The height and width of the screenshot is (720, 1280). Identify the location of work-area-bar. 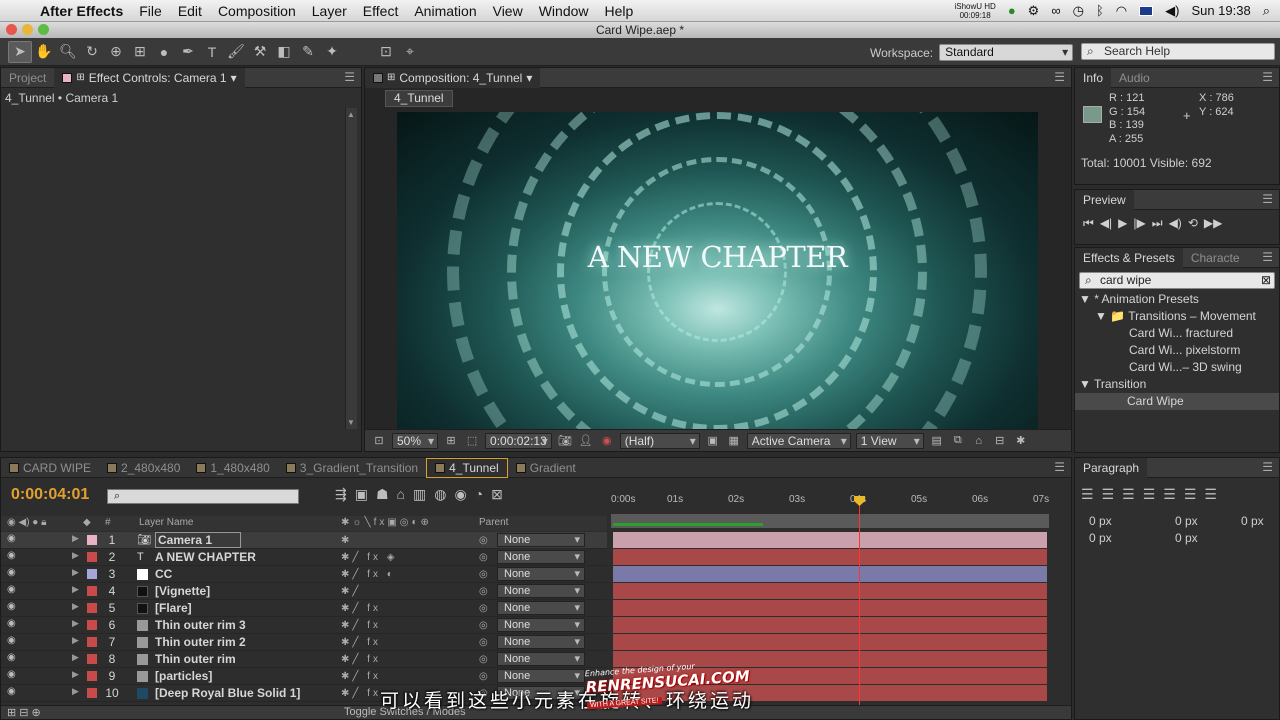
(830, 521).